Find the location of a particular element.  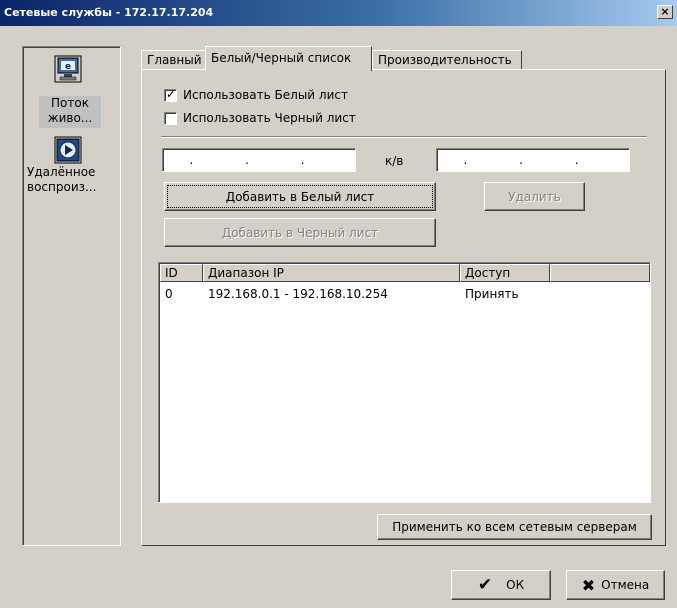

checkmark-icon: ✓ is located at coordinates (171, 93).